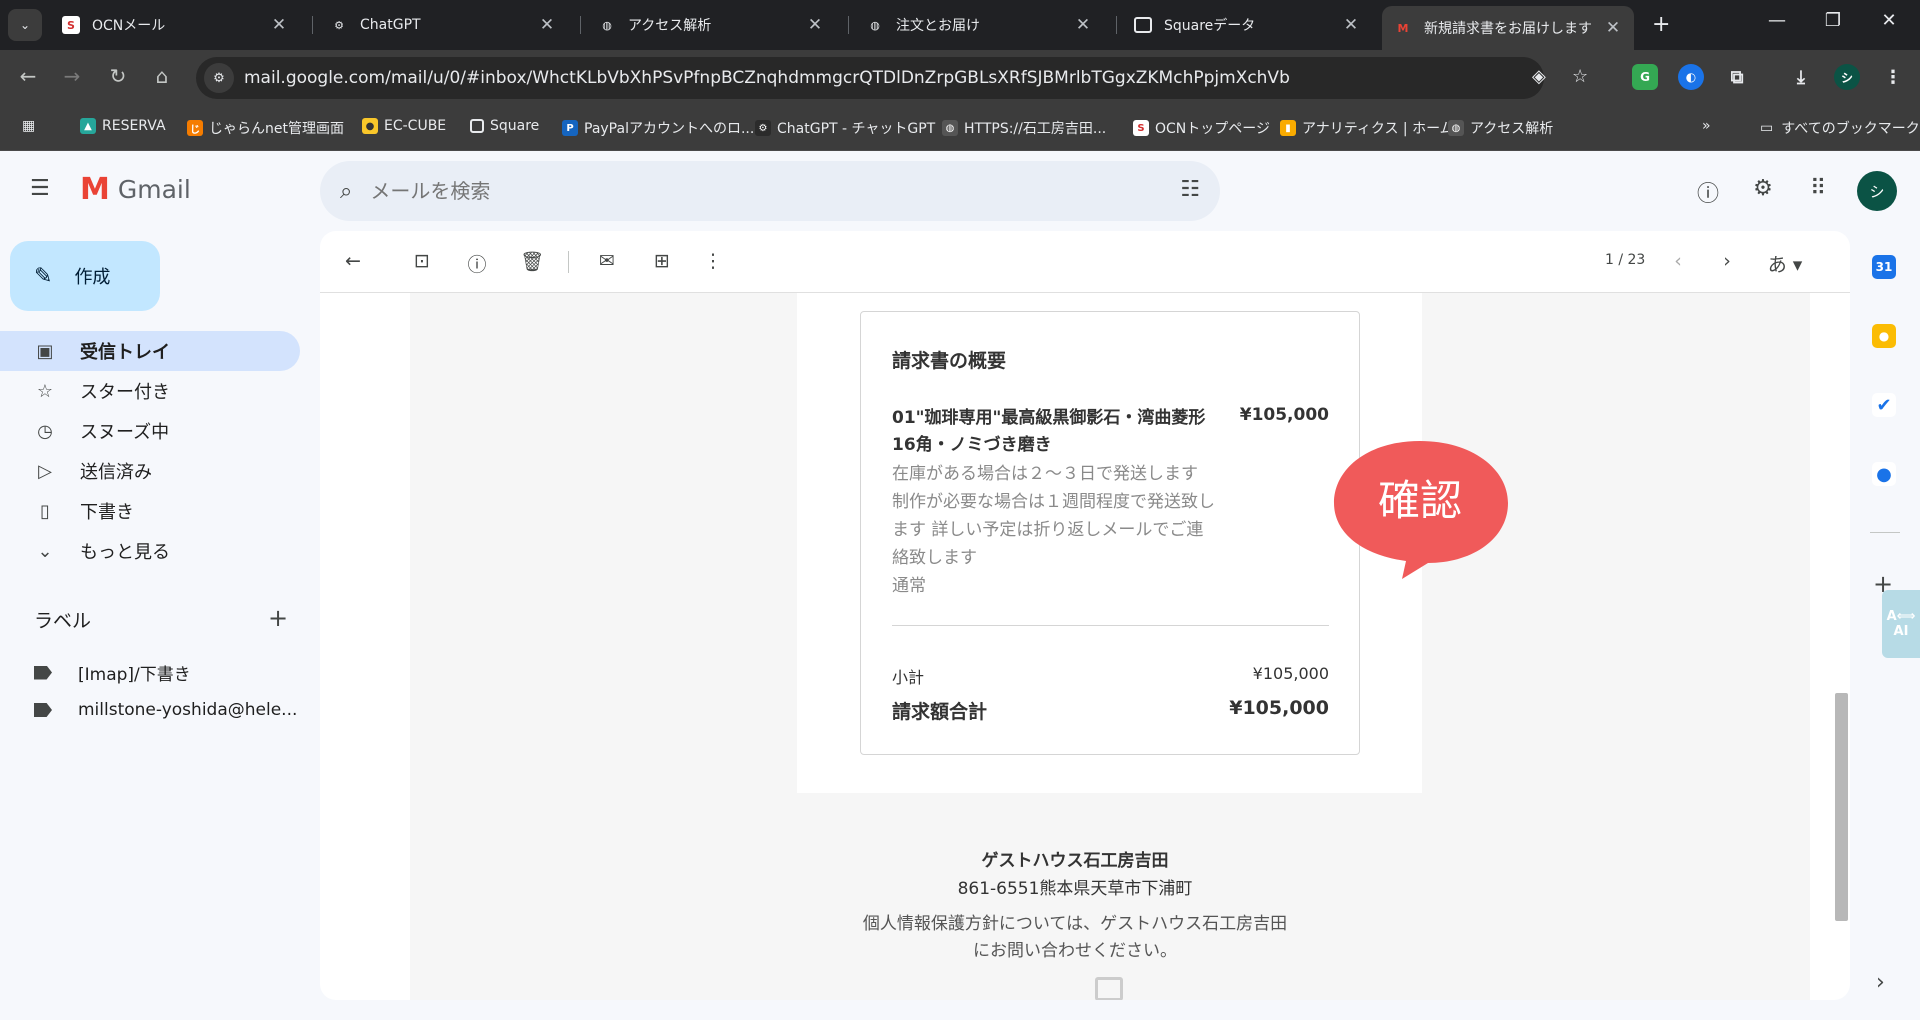 This screenshot has height=1020, width=1920. What do you see at coordinates (1880, 982) in the screenshot?
I see `show-side-panel-icon: ›` at bounding box center [1880, 982].